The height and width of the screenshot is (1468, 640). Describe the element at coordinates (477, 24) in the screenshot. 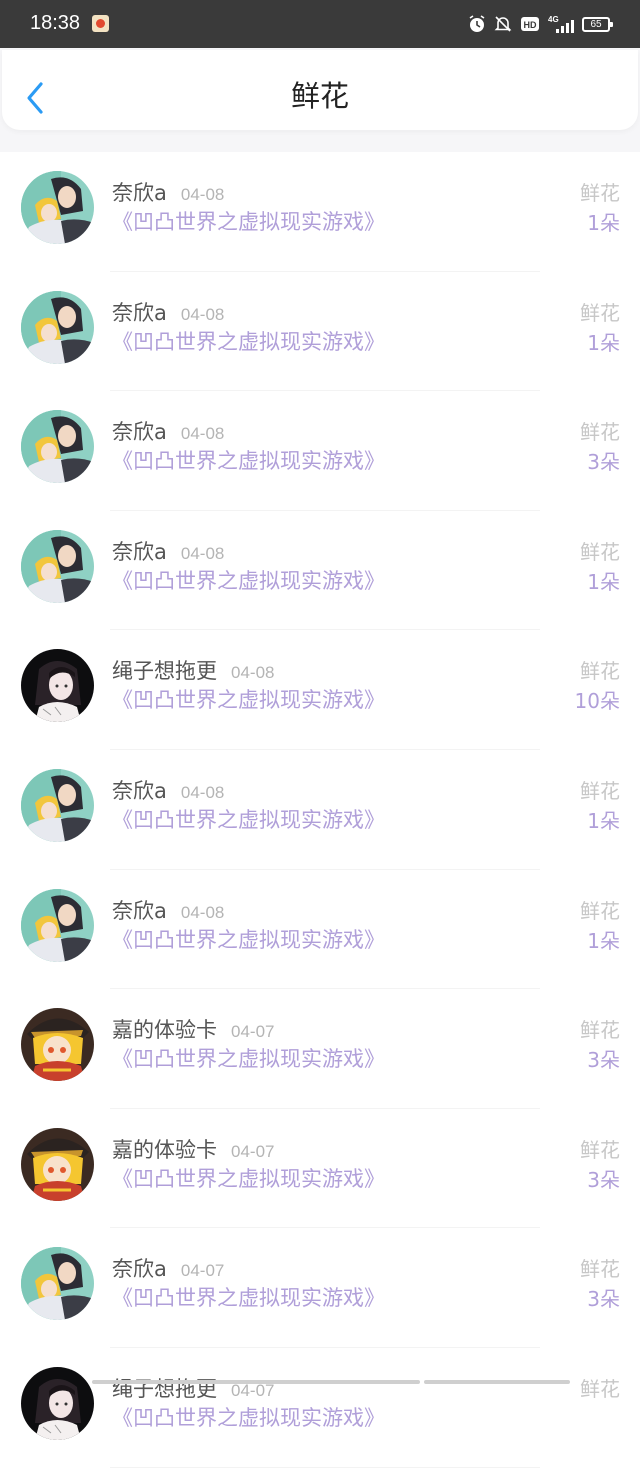

I see `alarm-icon` at that location.